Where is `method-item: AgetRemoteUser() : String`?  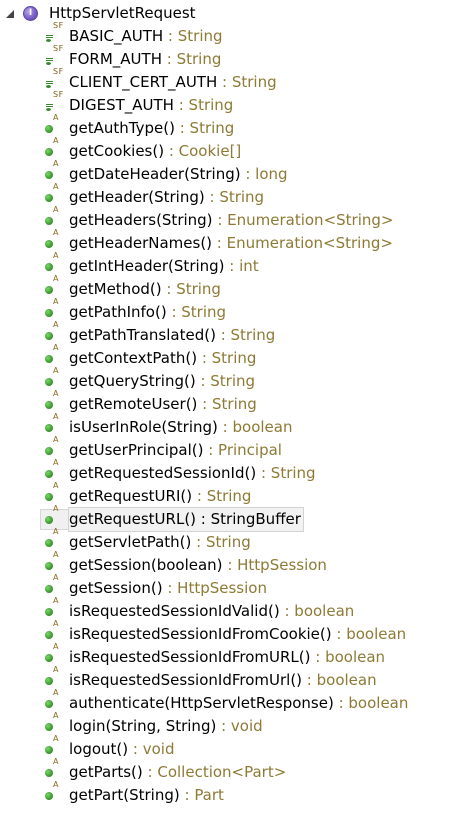 method-item: AgetRemoteUser() : String is located at coordinates (230, 402).